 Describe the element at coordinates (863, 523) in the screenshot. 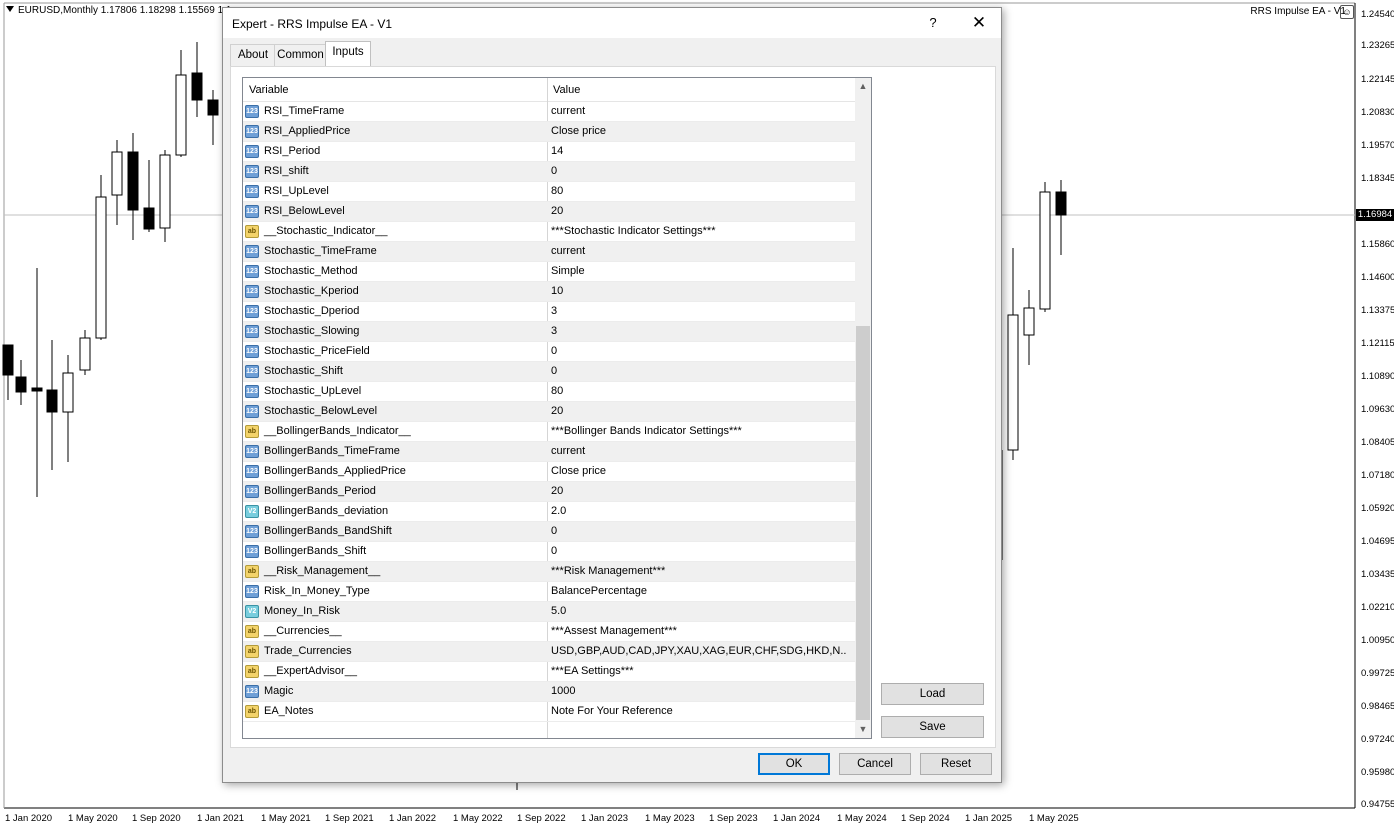

I see `scrollbar-thumb` at that location.